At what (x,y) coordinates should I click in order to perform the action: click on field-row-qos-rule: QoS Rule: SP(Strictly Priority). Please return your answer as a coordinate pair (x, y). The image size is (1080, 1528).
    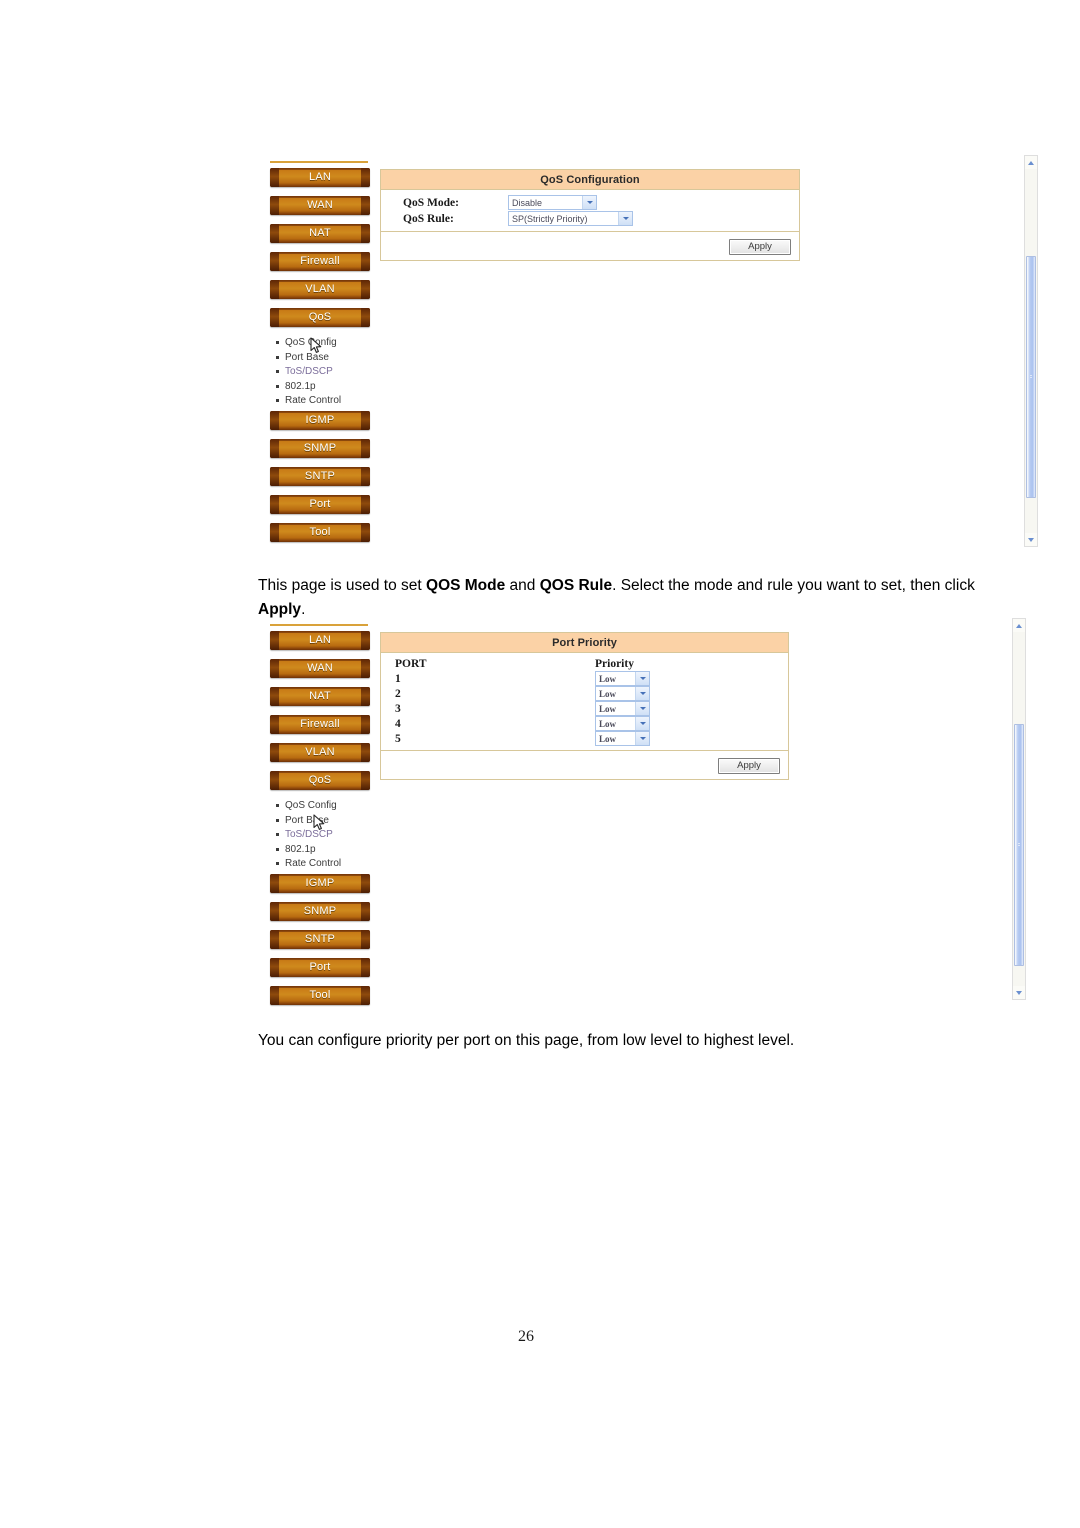
    Looking at the image, I should click on (590, 219).